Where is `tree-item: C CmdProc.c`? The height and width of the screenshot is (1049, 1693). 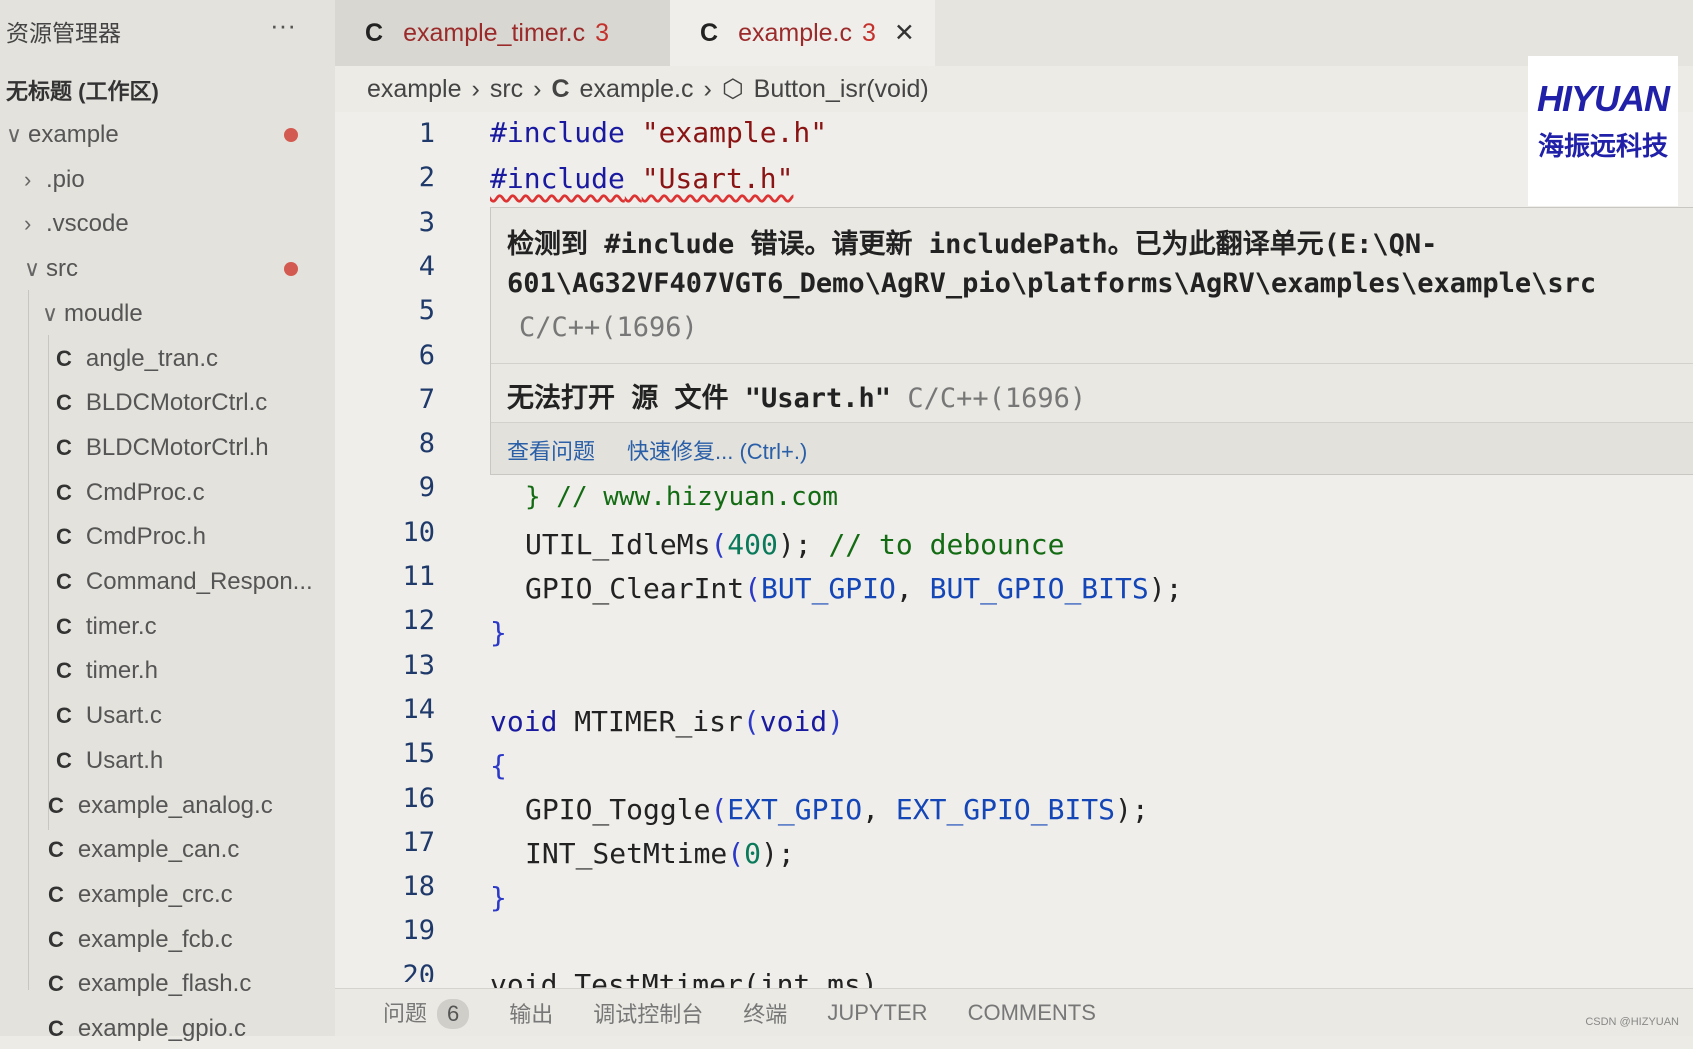
tree-item: C CmdProc.c is located at coordinates (130, 493).